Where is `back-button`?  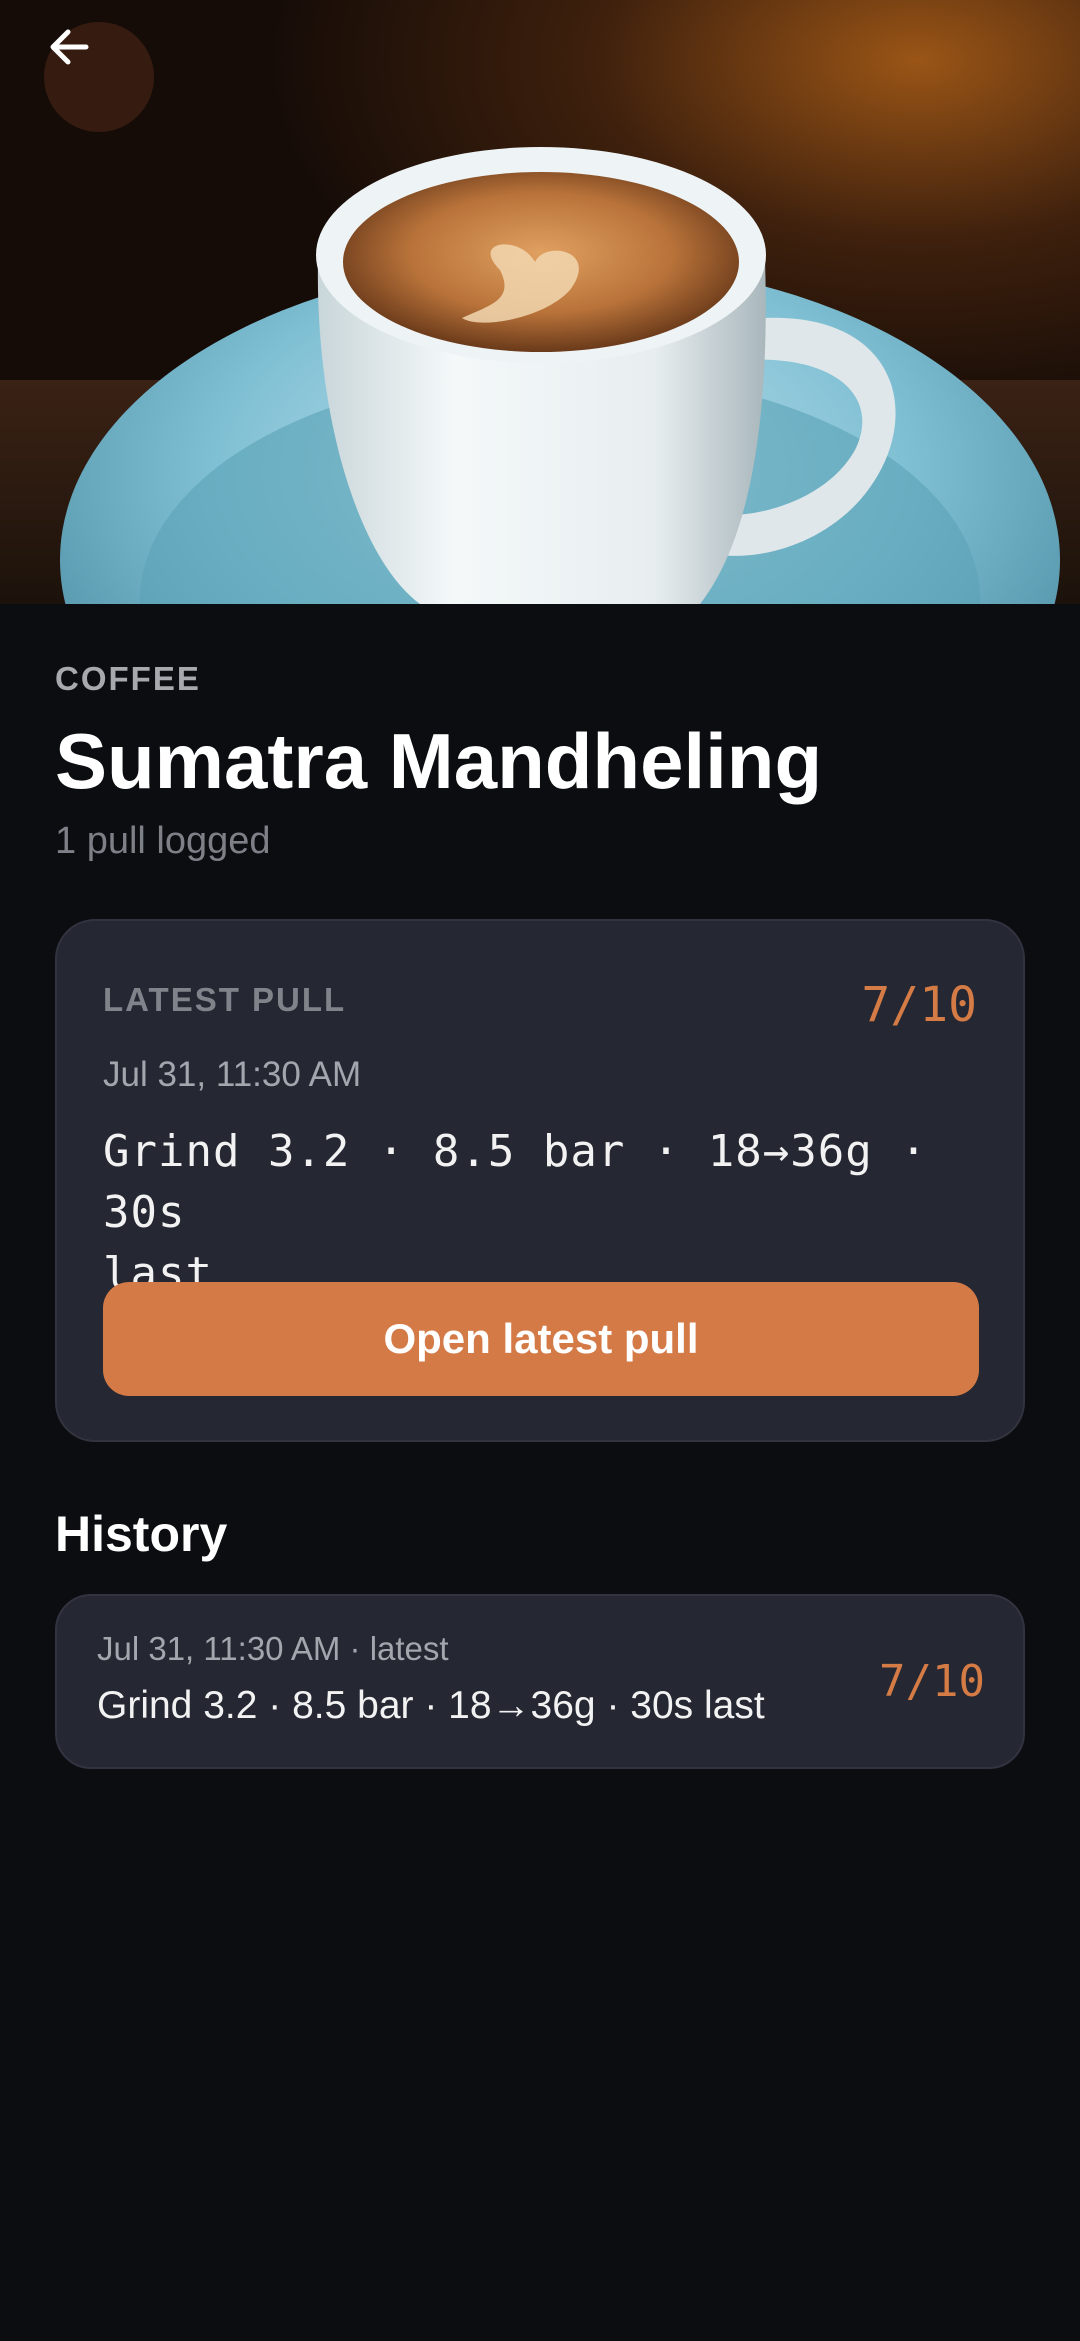 back-button is located at coordinates (99, 77).